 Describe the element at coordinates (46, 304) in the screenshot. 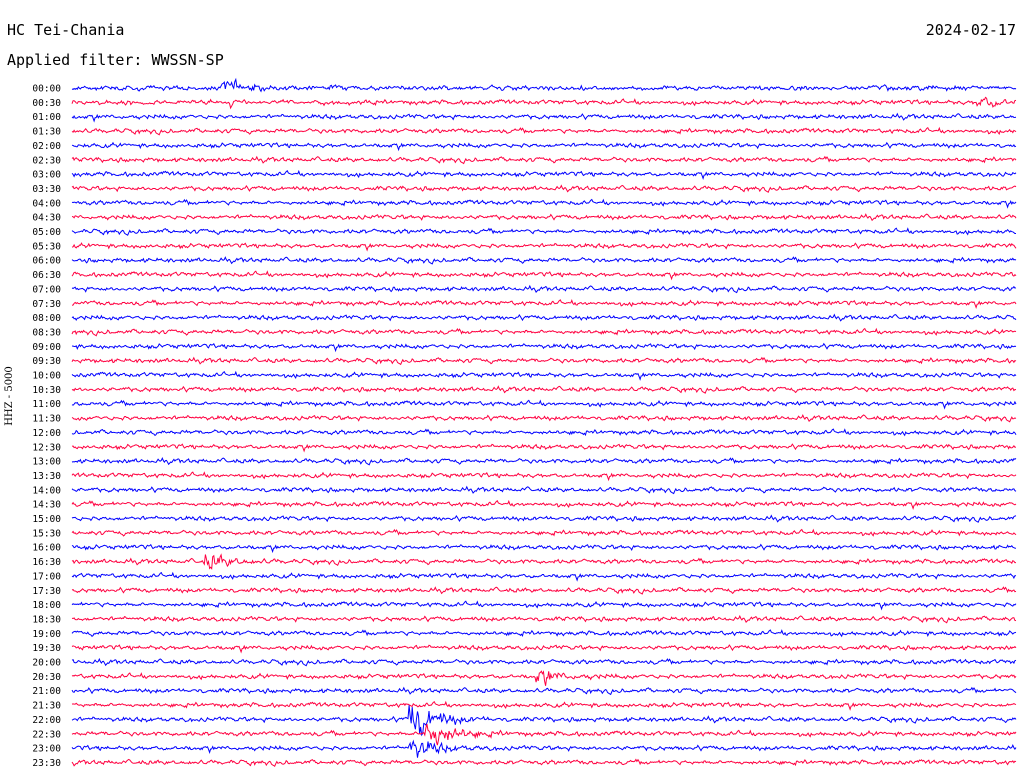

I see `row-label: 07:30` at that location.